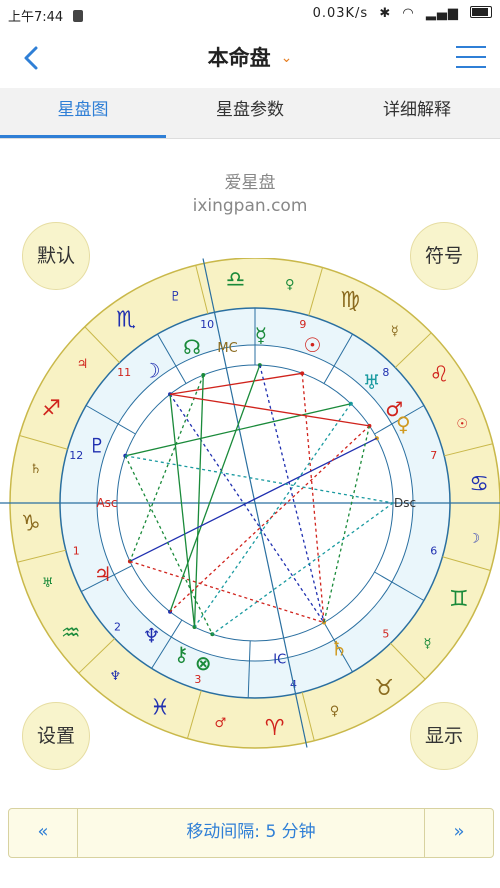  What do you see at coordinates (239, 58) in the screenshot?
I see `page-title-text: 本命盘` at bounding box center [239, 58].